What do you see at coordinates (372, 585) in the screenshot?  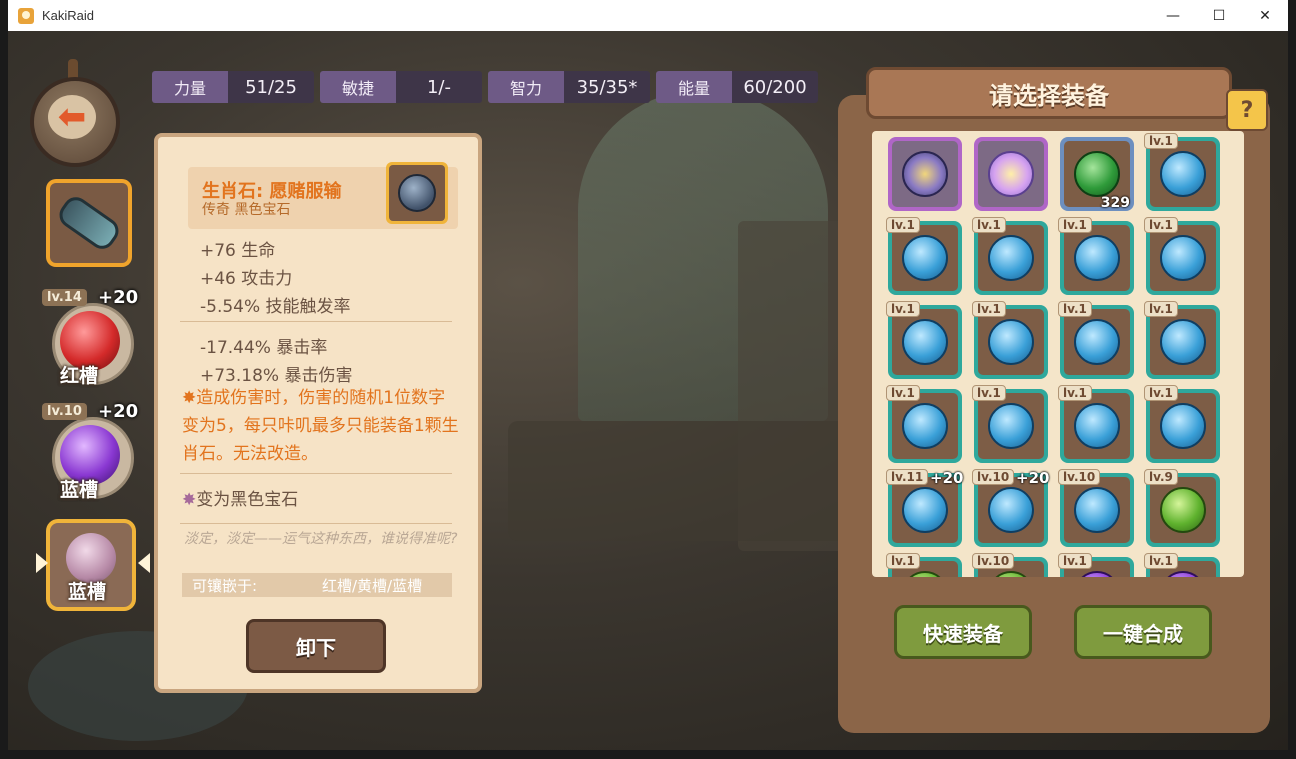 I see `socket-value: 红槽/黄槽/蓝槽` at bounding box center [372, 585].